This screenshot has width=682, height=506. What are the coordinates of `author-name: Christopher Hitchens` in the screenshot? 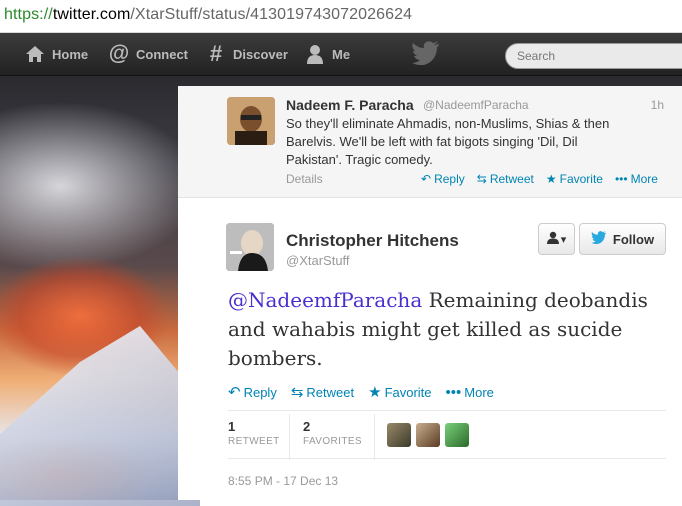 It's located at (372, 241).